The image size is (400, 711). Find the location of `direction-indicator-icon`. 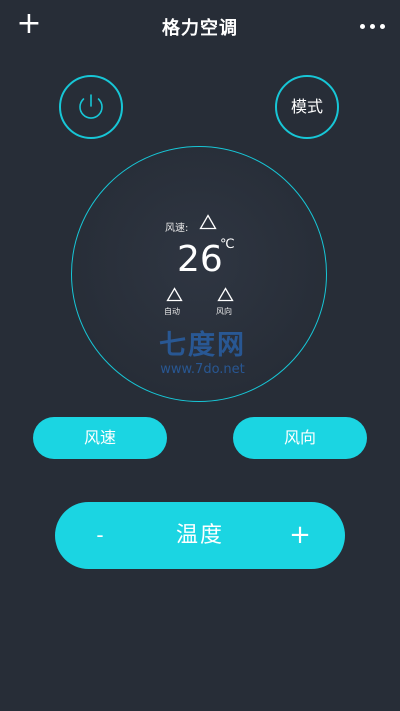

direction-indicator-icon is located at coordinates (225, 296).